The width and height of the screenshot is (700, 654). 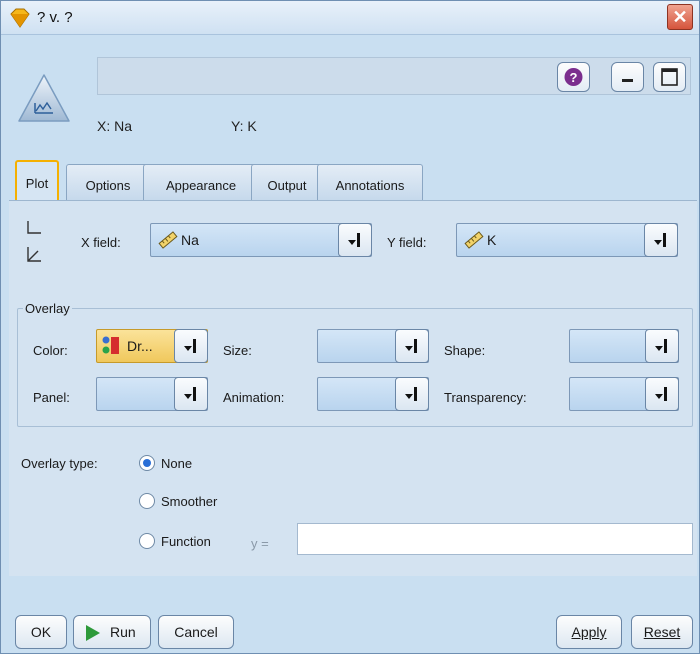 I want to click on help-icon: ?, so click(x=573, y=77).